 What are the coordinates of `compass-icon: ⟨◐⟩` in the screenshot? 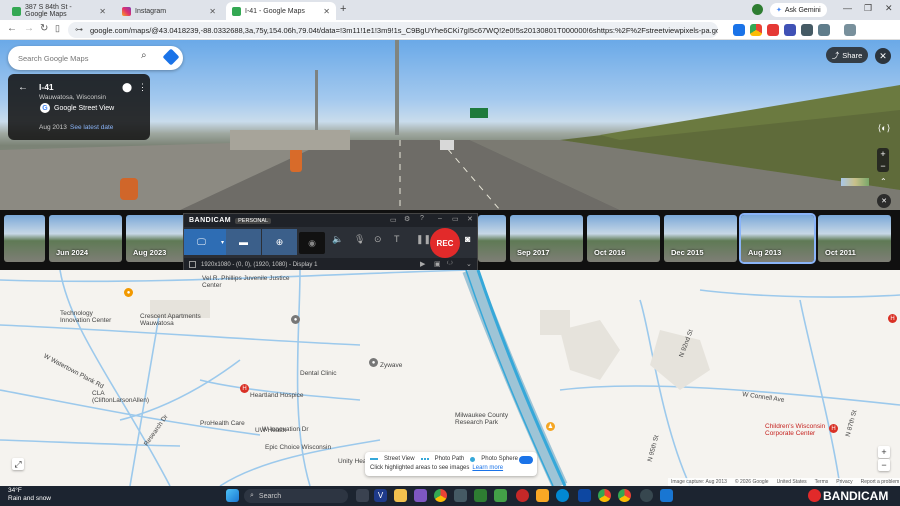 It's located at (884, 130).